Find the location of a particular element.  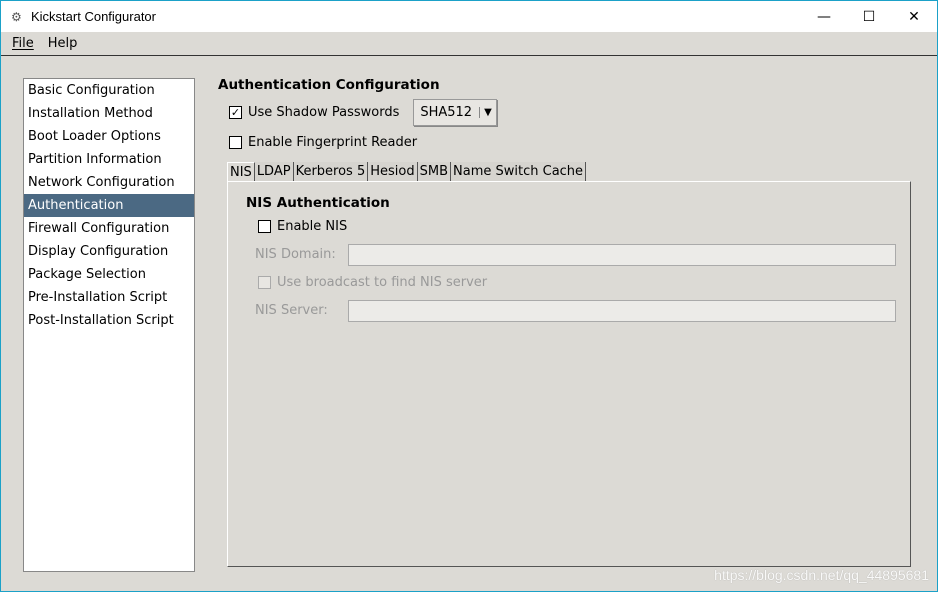

sidebar-item: Installation Method is located at coordinates (109, 113).